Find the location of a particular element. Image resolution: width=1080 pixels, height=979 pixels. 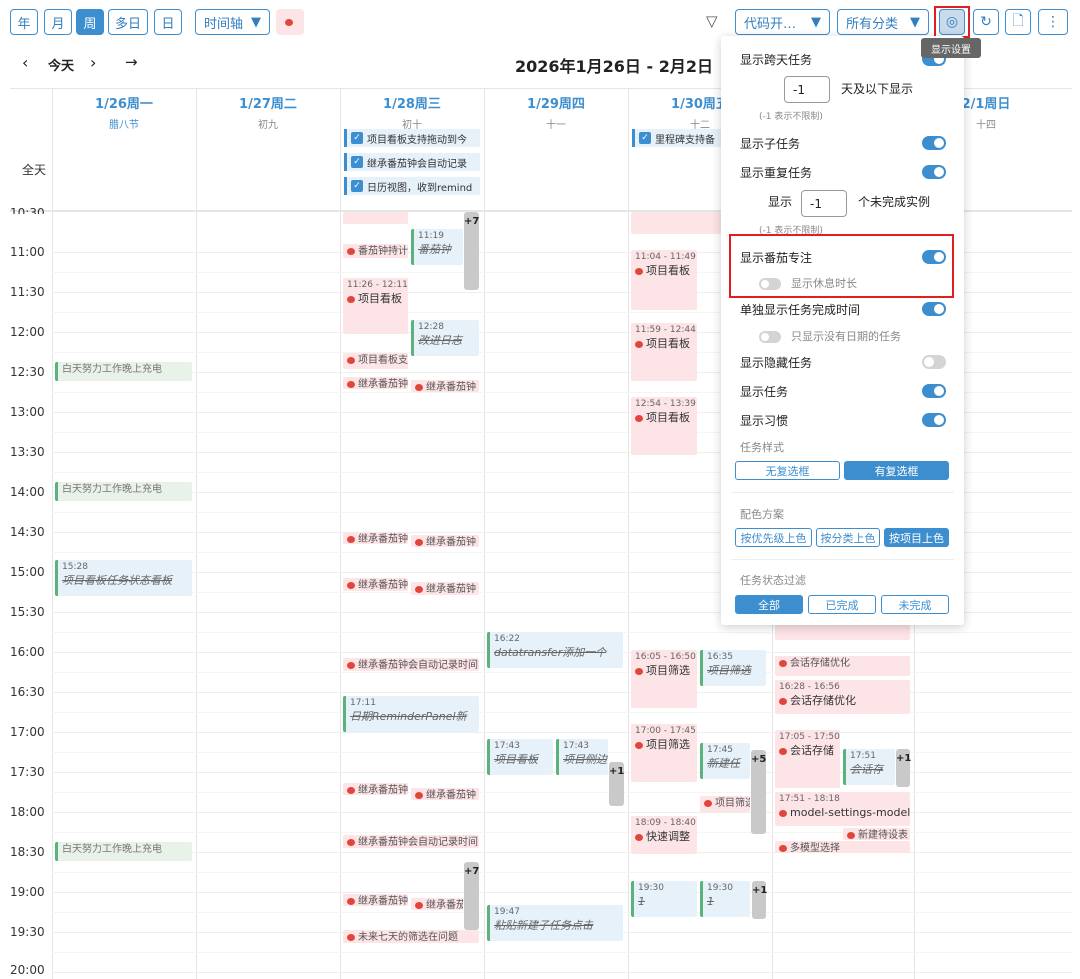

pomodoro-event: 11:04 - 11:49 项目看板 is located at coordinates (664, 280).